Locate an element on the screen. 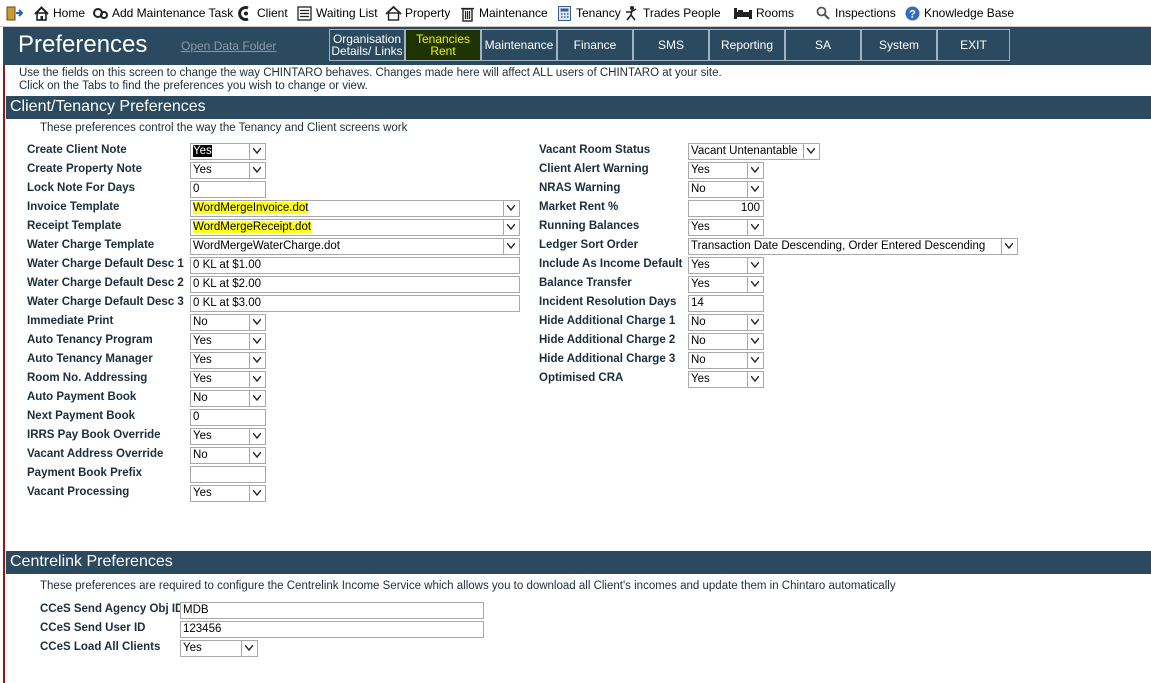  tab-tenancies-rent: Tenancies Rent is located at coordinates (443, 45).